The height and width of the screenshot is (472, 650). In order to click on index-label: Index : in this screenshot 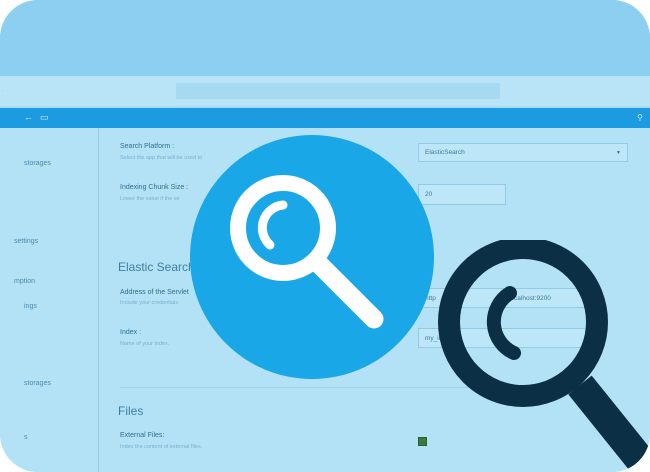, I will do `click(131, 332)`.